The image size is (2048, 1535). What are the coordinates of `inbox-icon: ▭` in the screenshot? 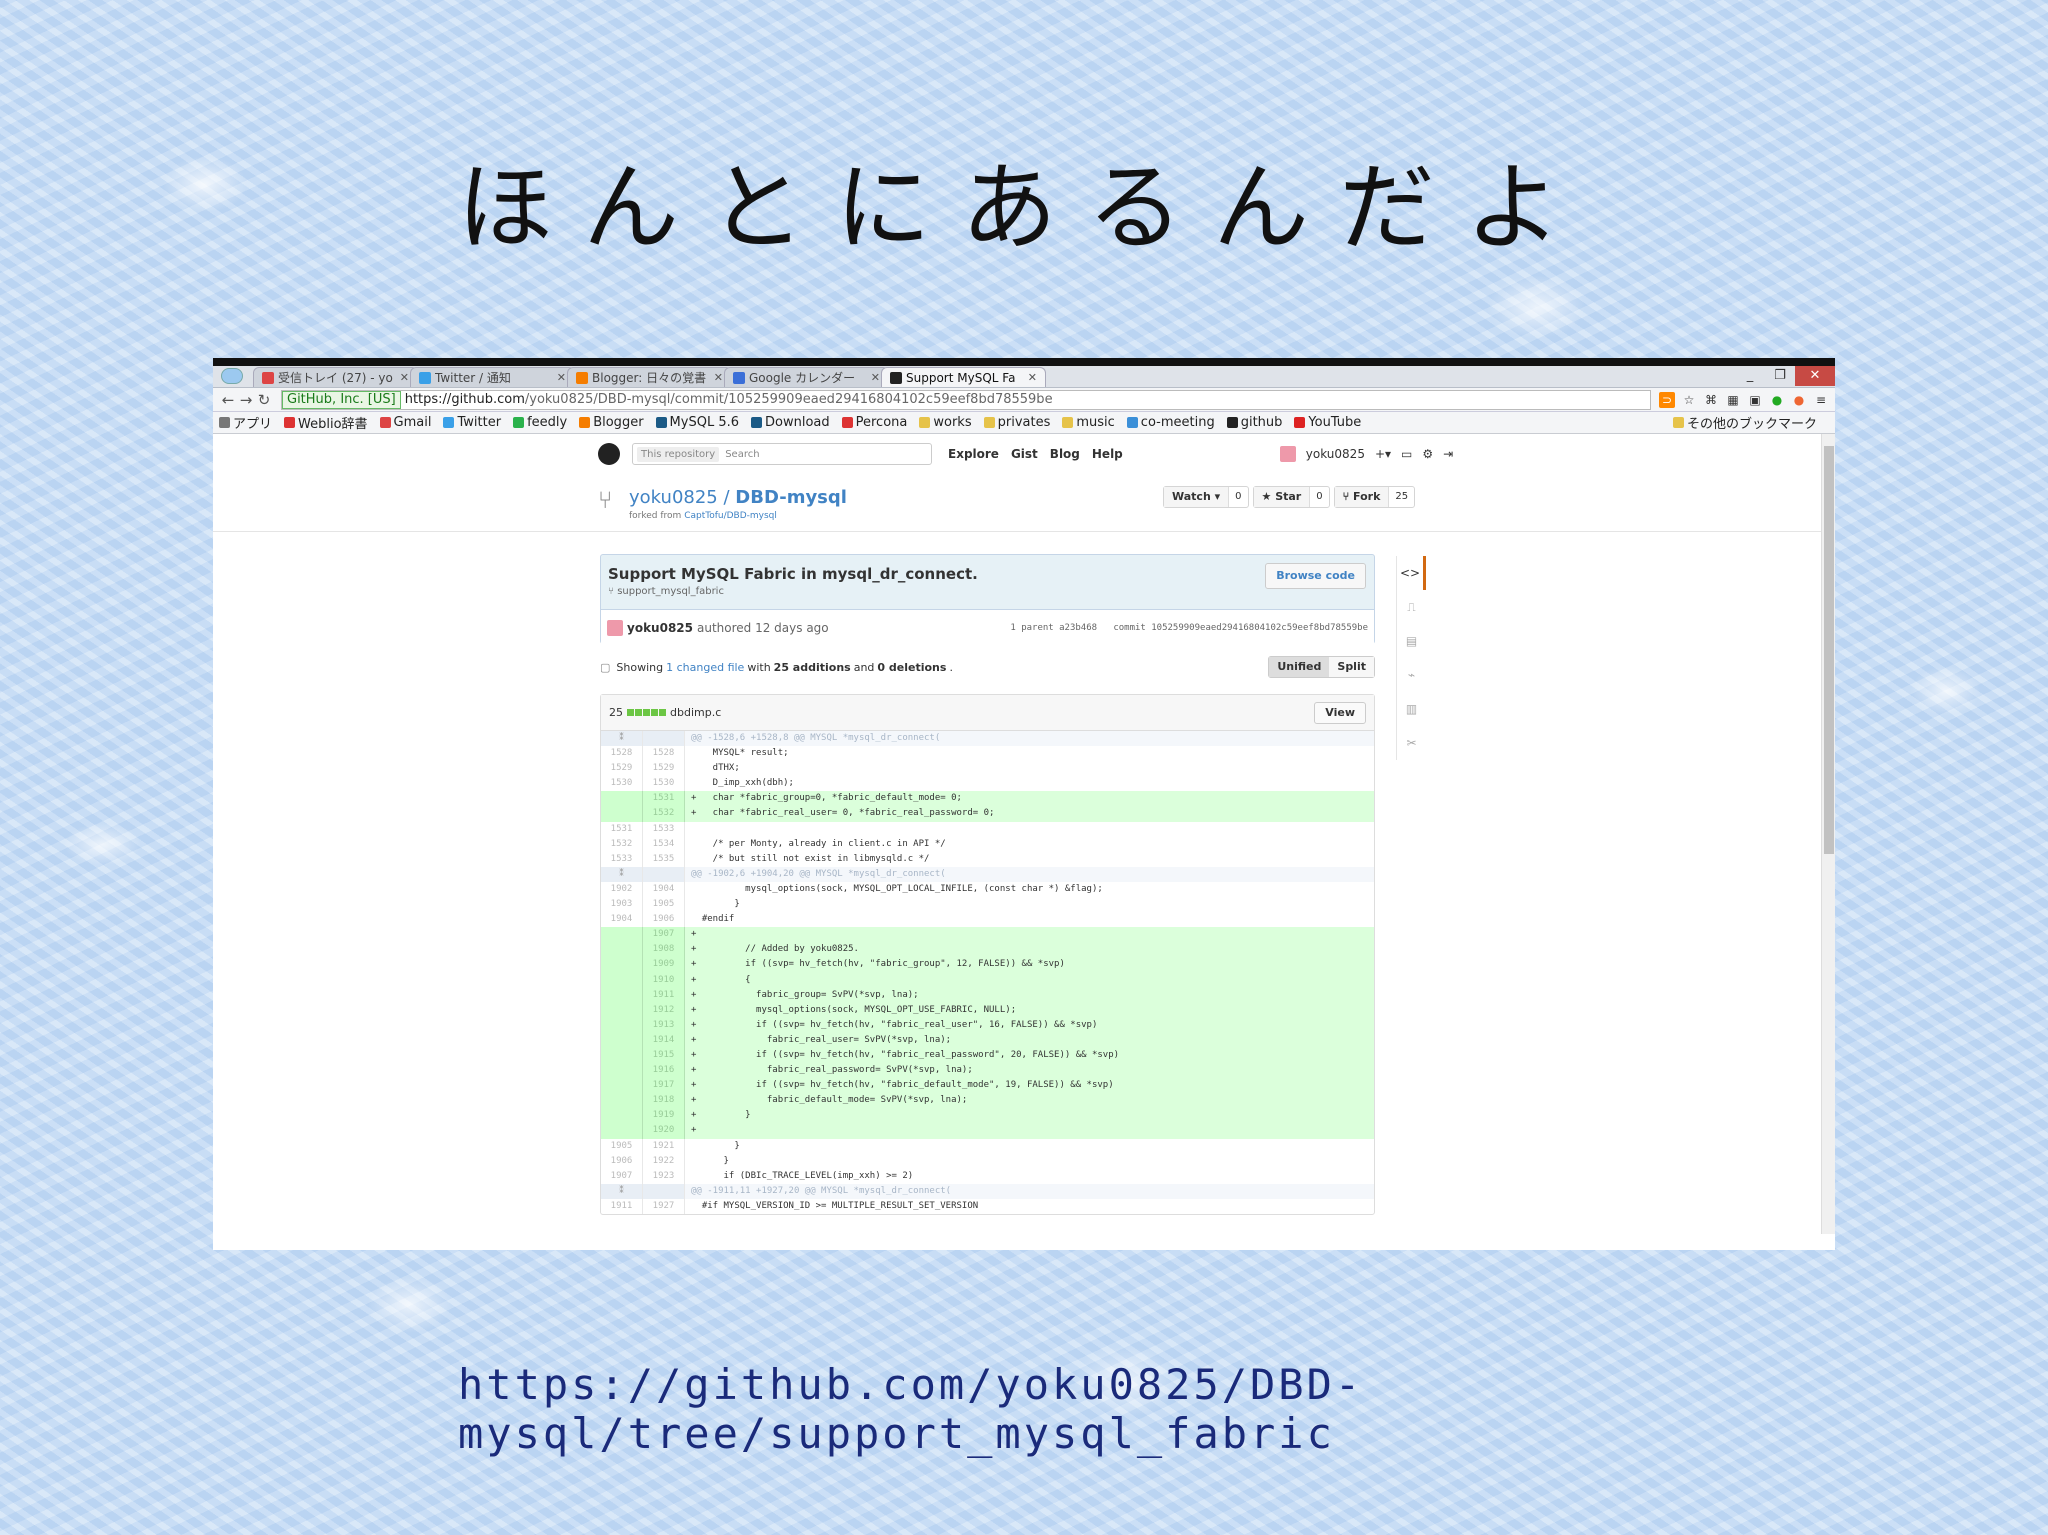 It's located at (1406, 454).